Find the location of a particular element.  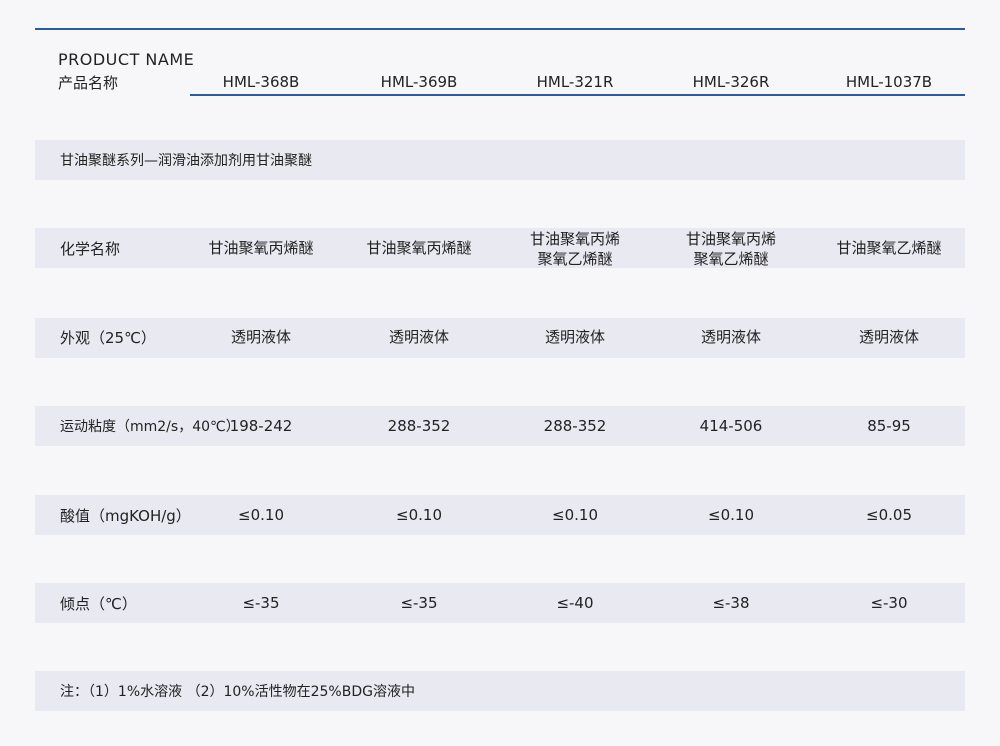

chem-name-1: 甘油聚氧丙烯醚 is located at coordinates (261, 248).